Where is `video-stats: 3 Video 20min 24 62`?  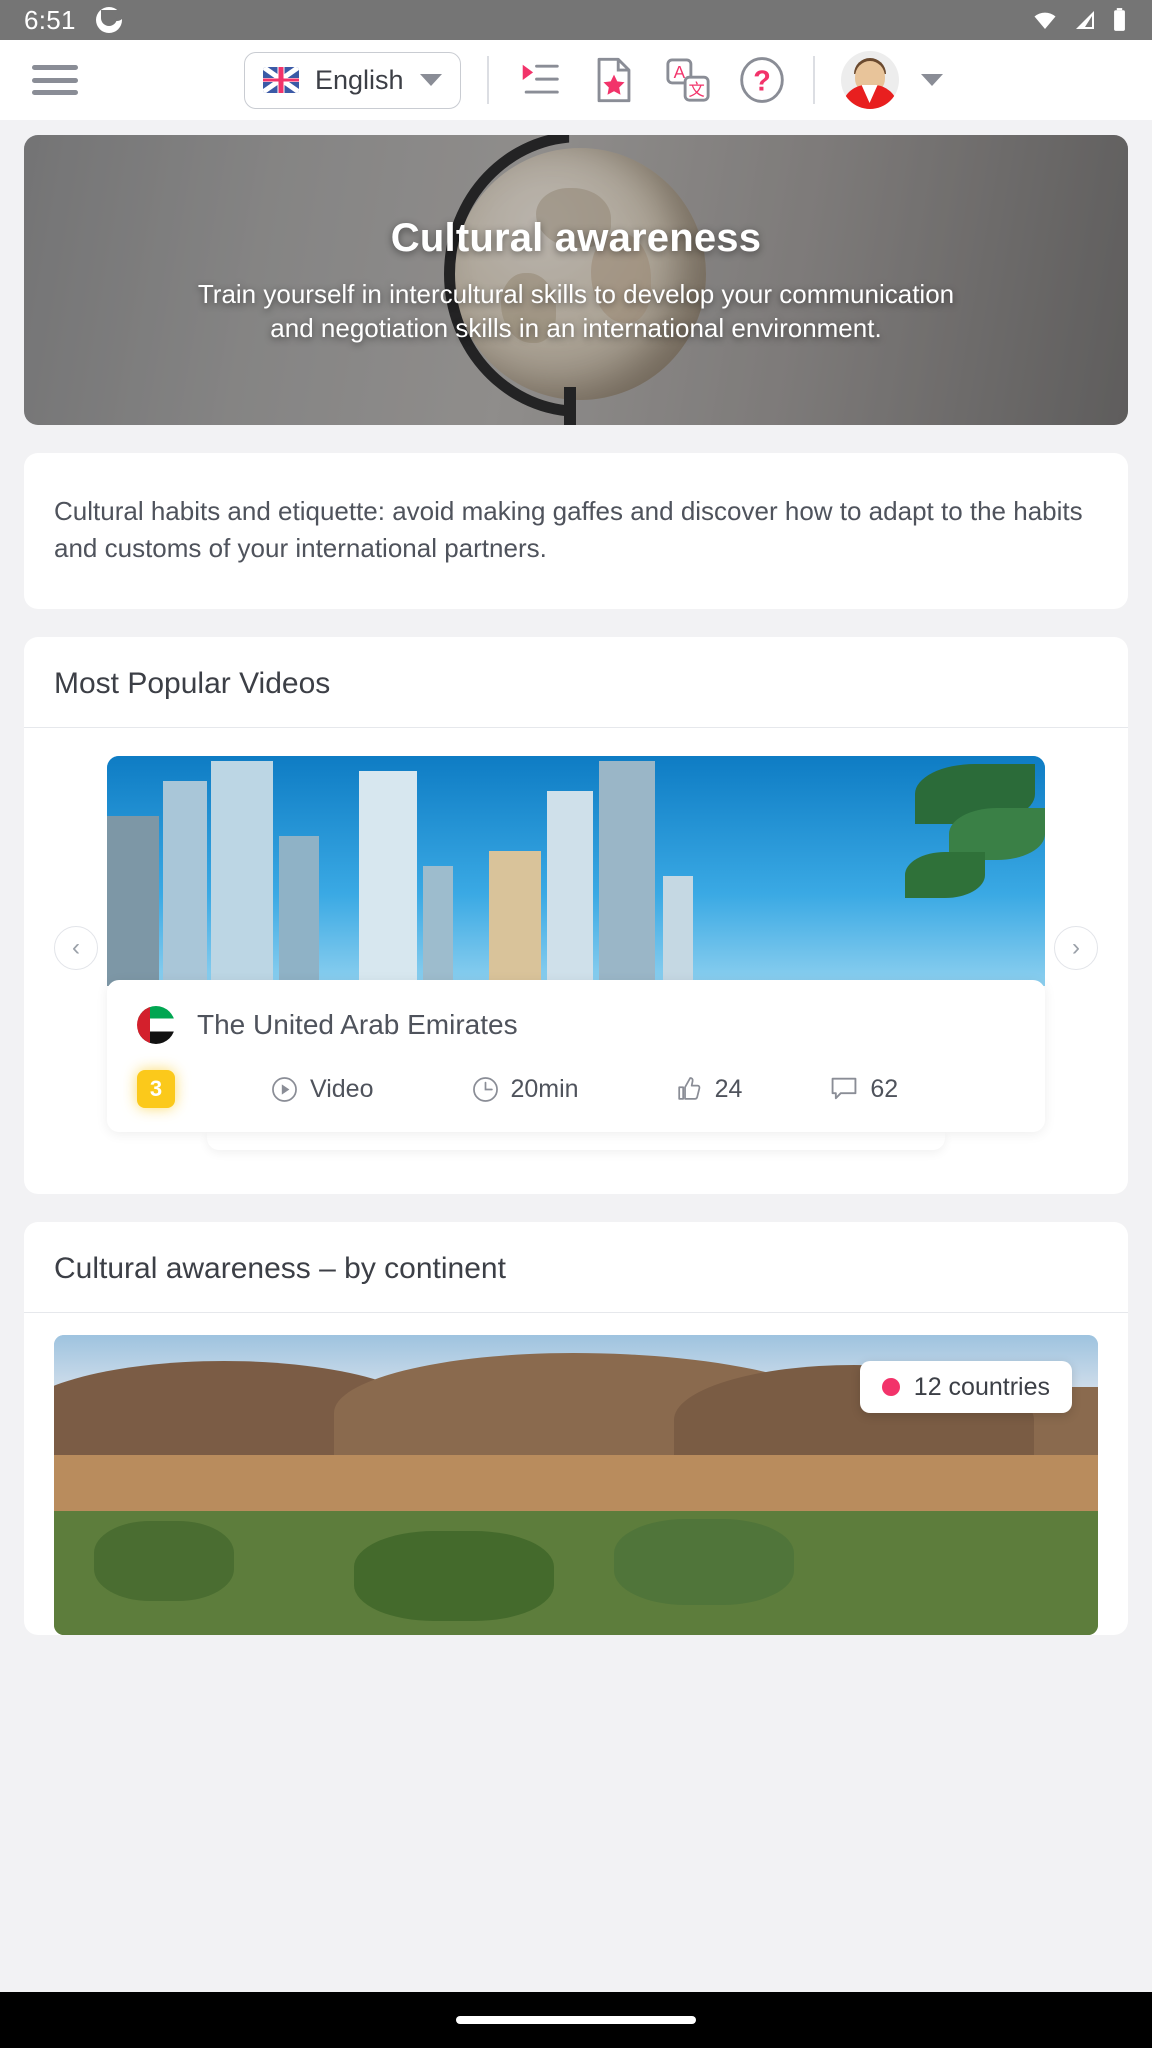
video-stats: 3 Video 20min 24 62 is located at coordinates (576, 1089).